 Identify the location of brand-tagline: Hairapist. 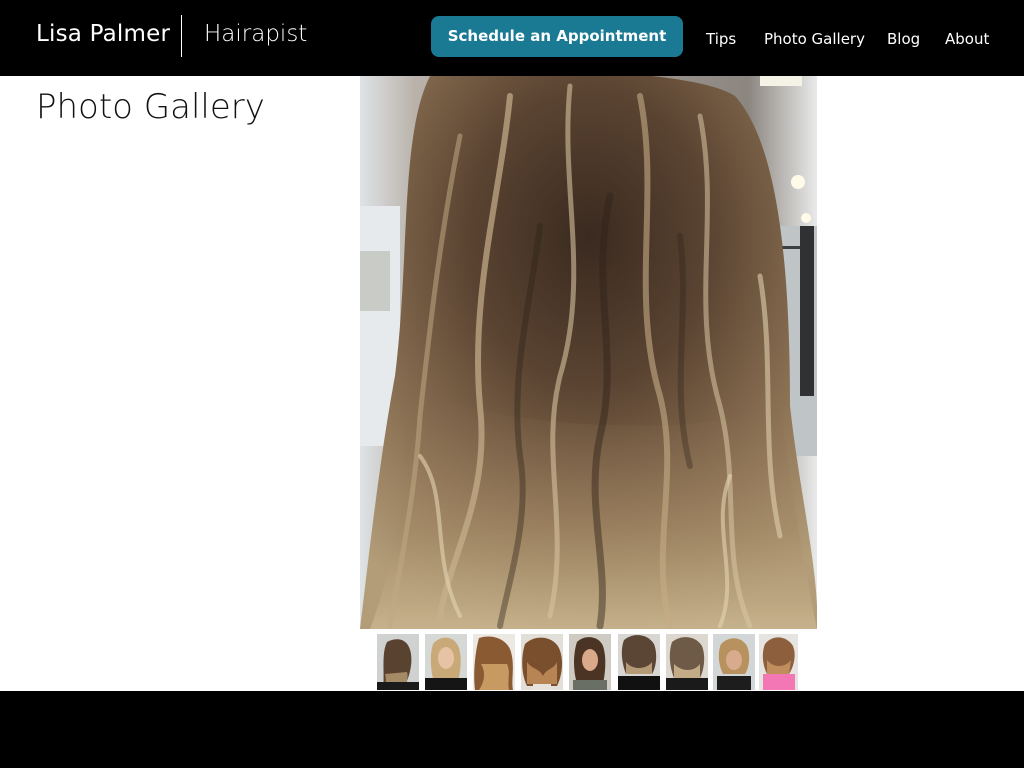
(256, 34).